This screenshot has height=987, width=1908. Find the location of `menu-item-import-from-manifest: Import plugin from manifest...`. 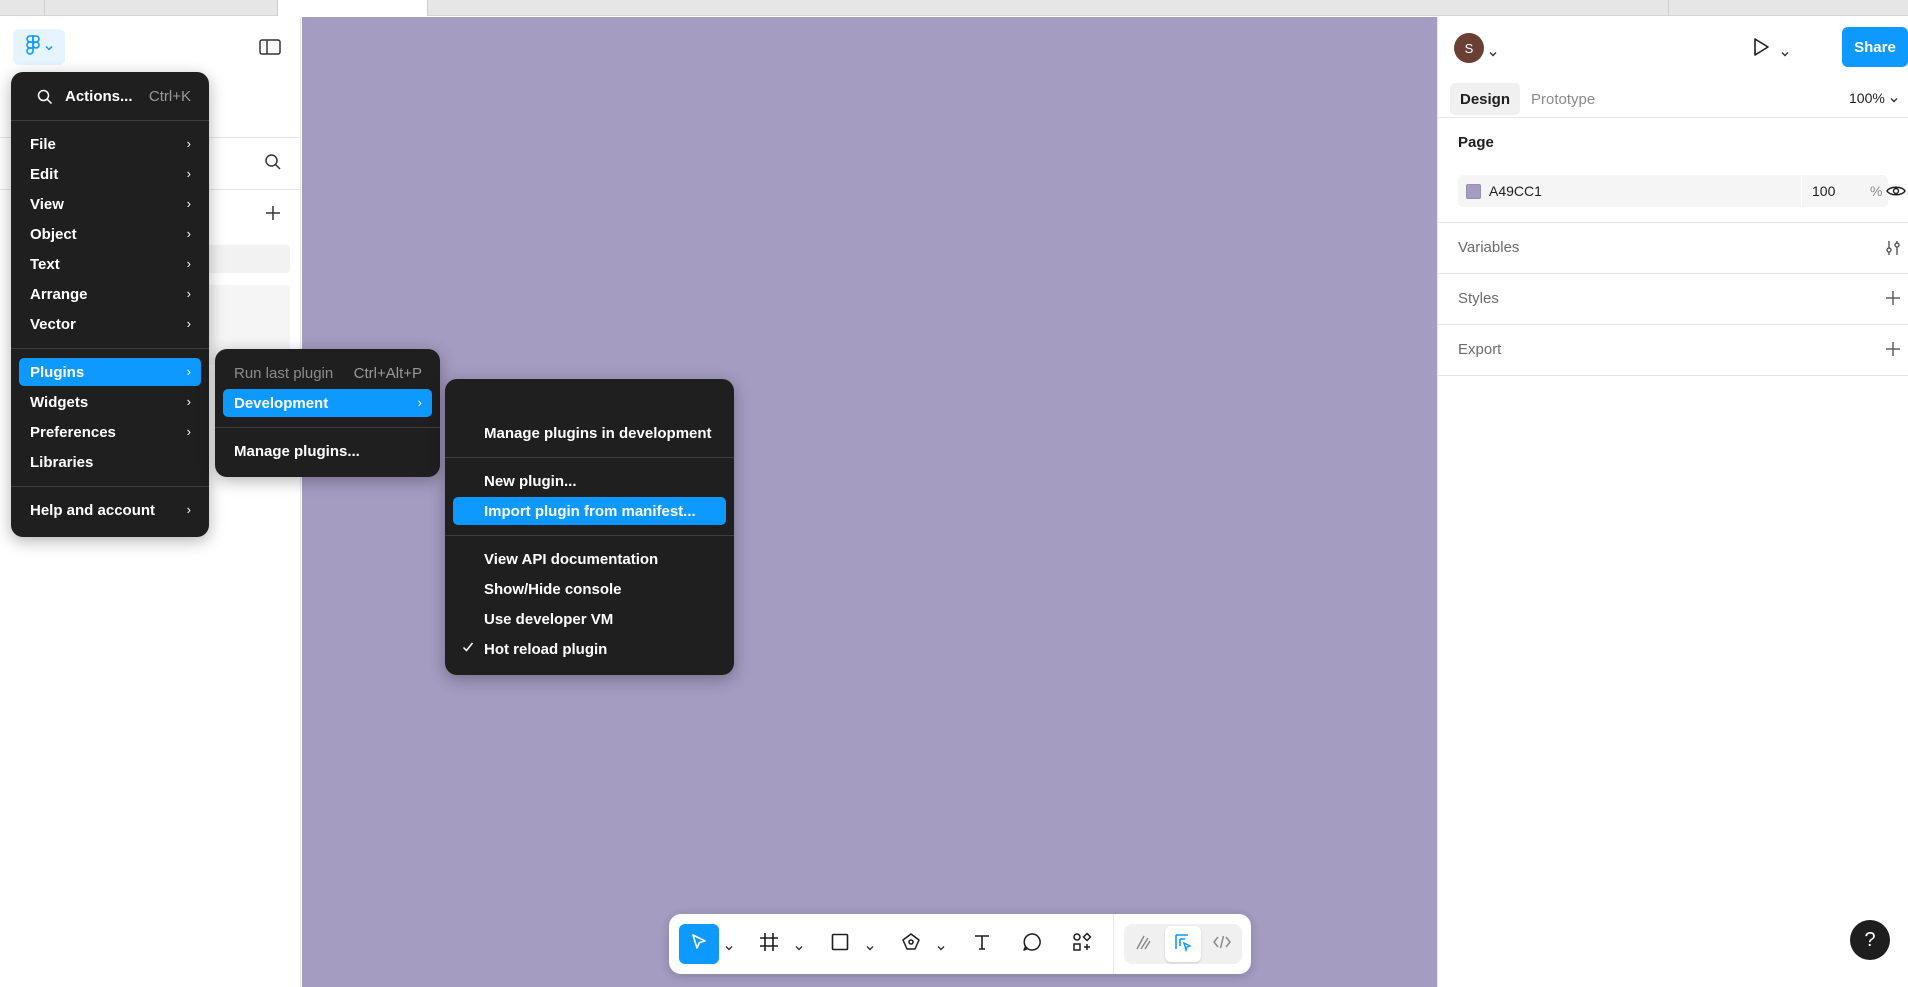

menu-item-import-from-manifest: Import plugin from manifest... is located at coordinates (589, 511).